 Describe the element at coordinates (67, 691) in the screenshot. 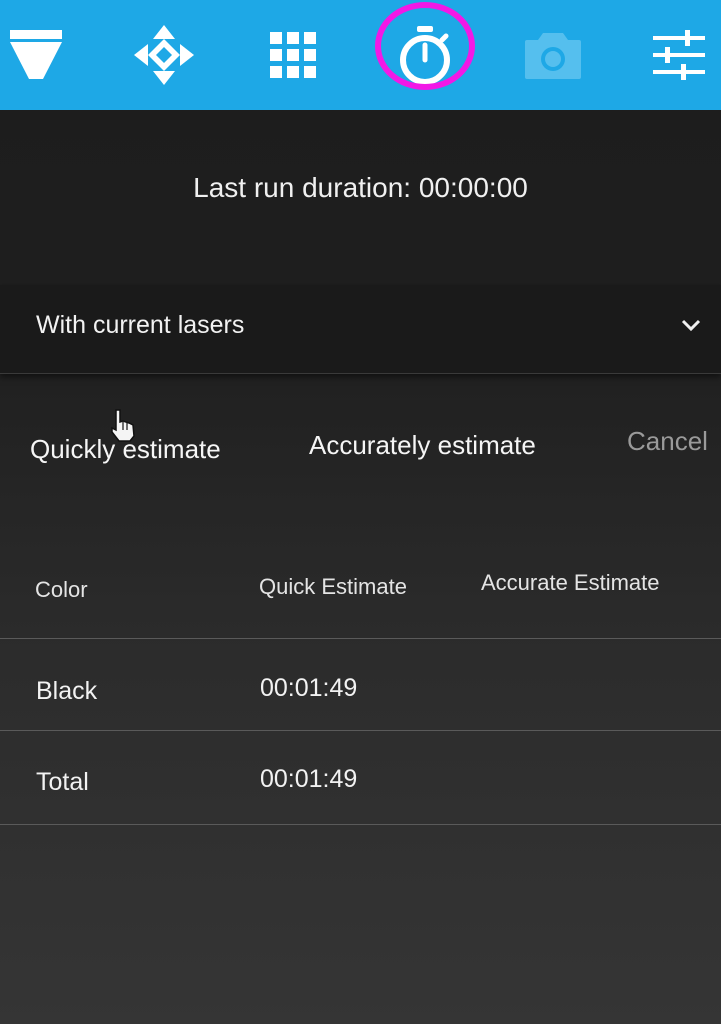

I see `table-row-color: Black` at that location.